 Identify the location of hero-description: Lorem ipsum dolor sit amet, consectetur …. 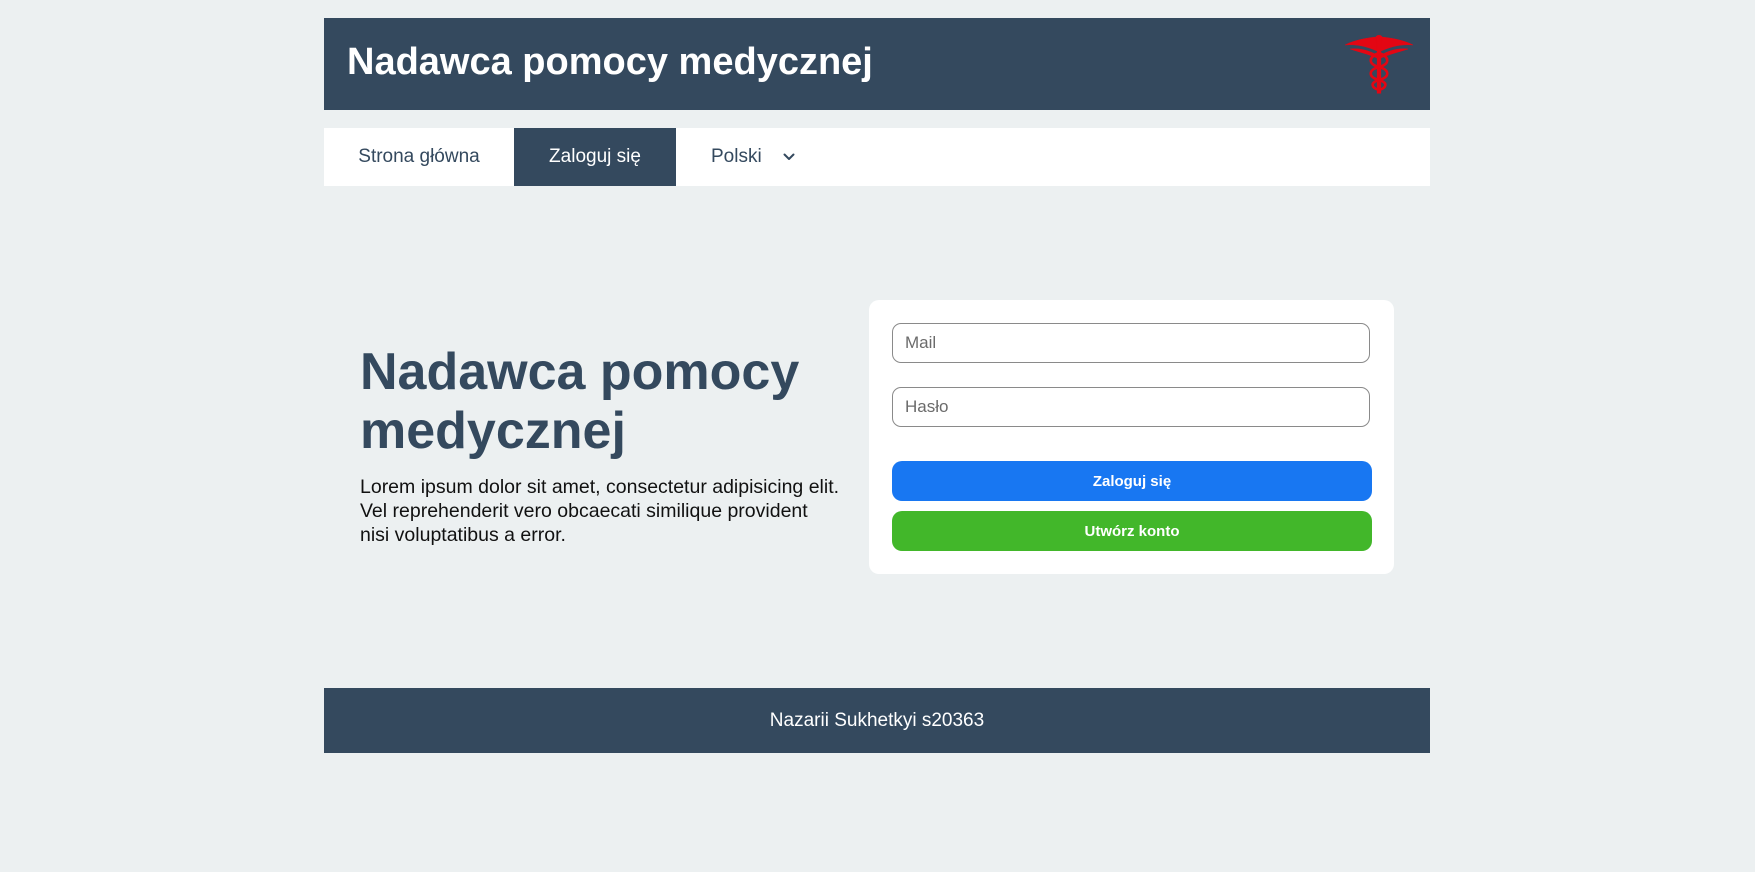
(600, 511).